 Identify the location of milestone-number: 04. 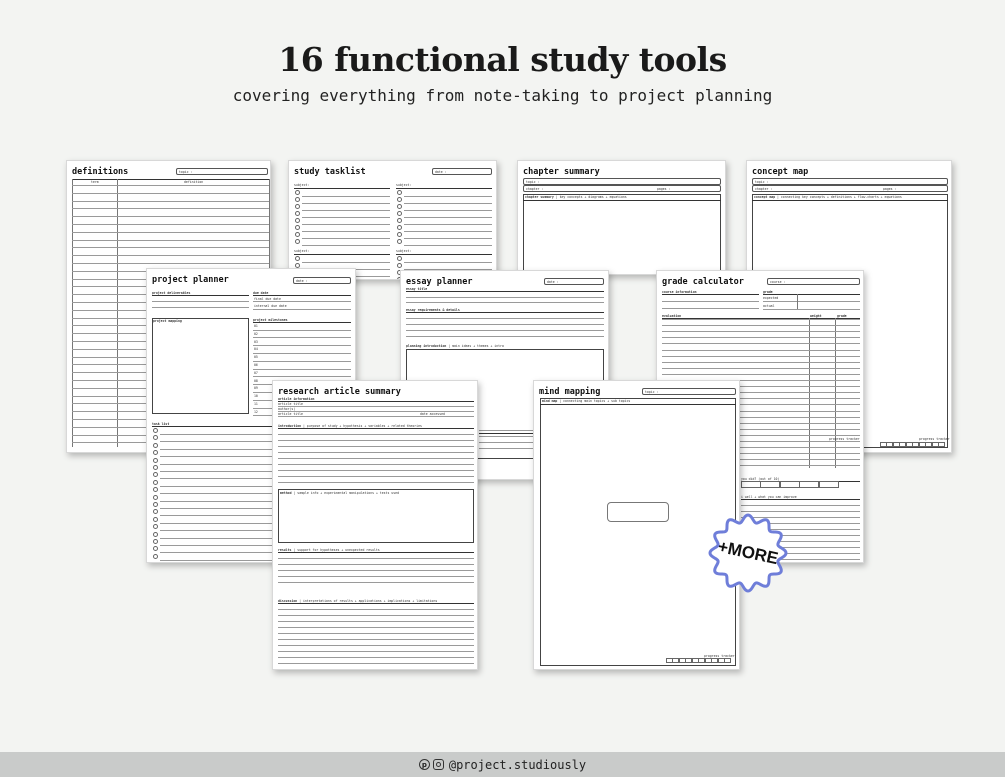
(256, 349).